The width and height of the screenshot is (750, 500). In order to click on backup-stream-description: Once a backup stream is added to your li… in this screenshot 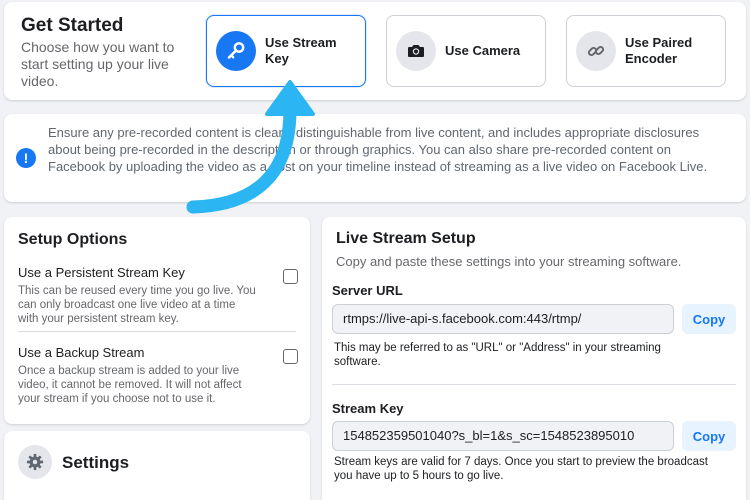, I will do `click(130, 385)`.